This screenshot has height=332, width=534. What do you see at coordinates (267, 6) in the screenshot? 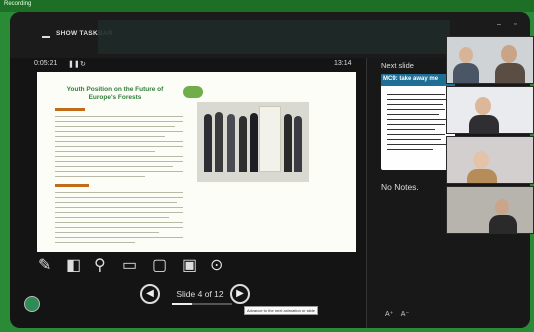
I see `recording-bar: Recording` at bounding box center [267, 6].